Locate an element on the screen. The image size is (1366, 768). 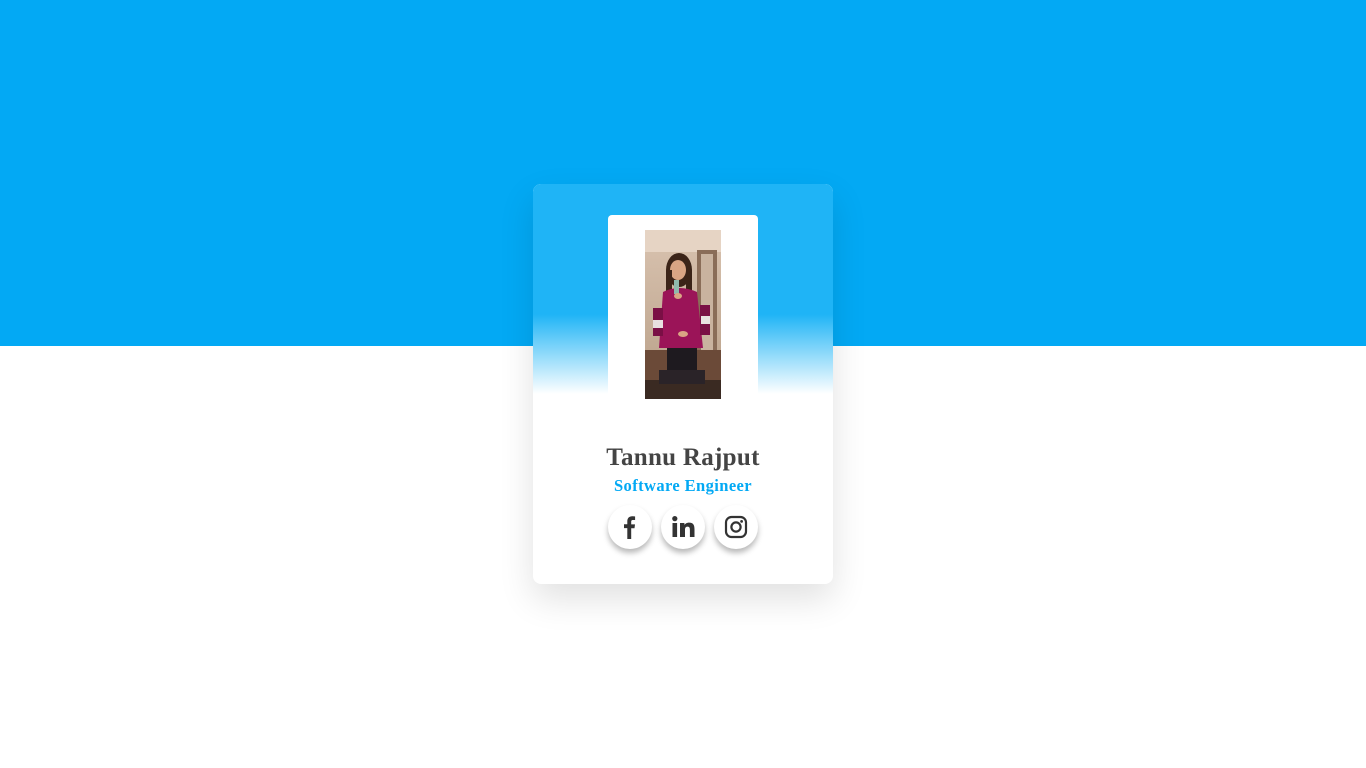
profile-photo-illustration is located at coordinates (683, 314).